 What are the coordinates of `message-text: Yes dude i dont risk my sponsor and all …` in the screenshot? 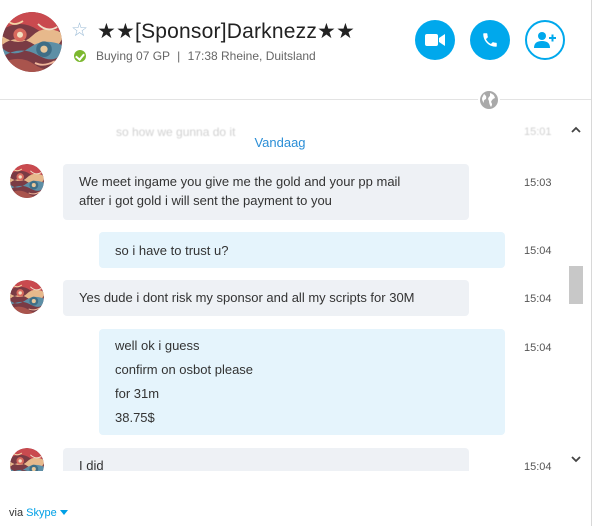 It's located at (247, 297).